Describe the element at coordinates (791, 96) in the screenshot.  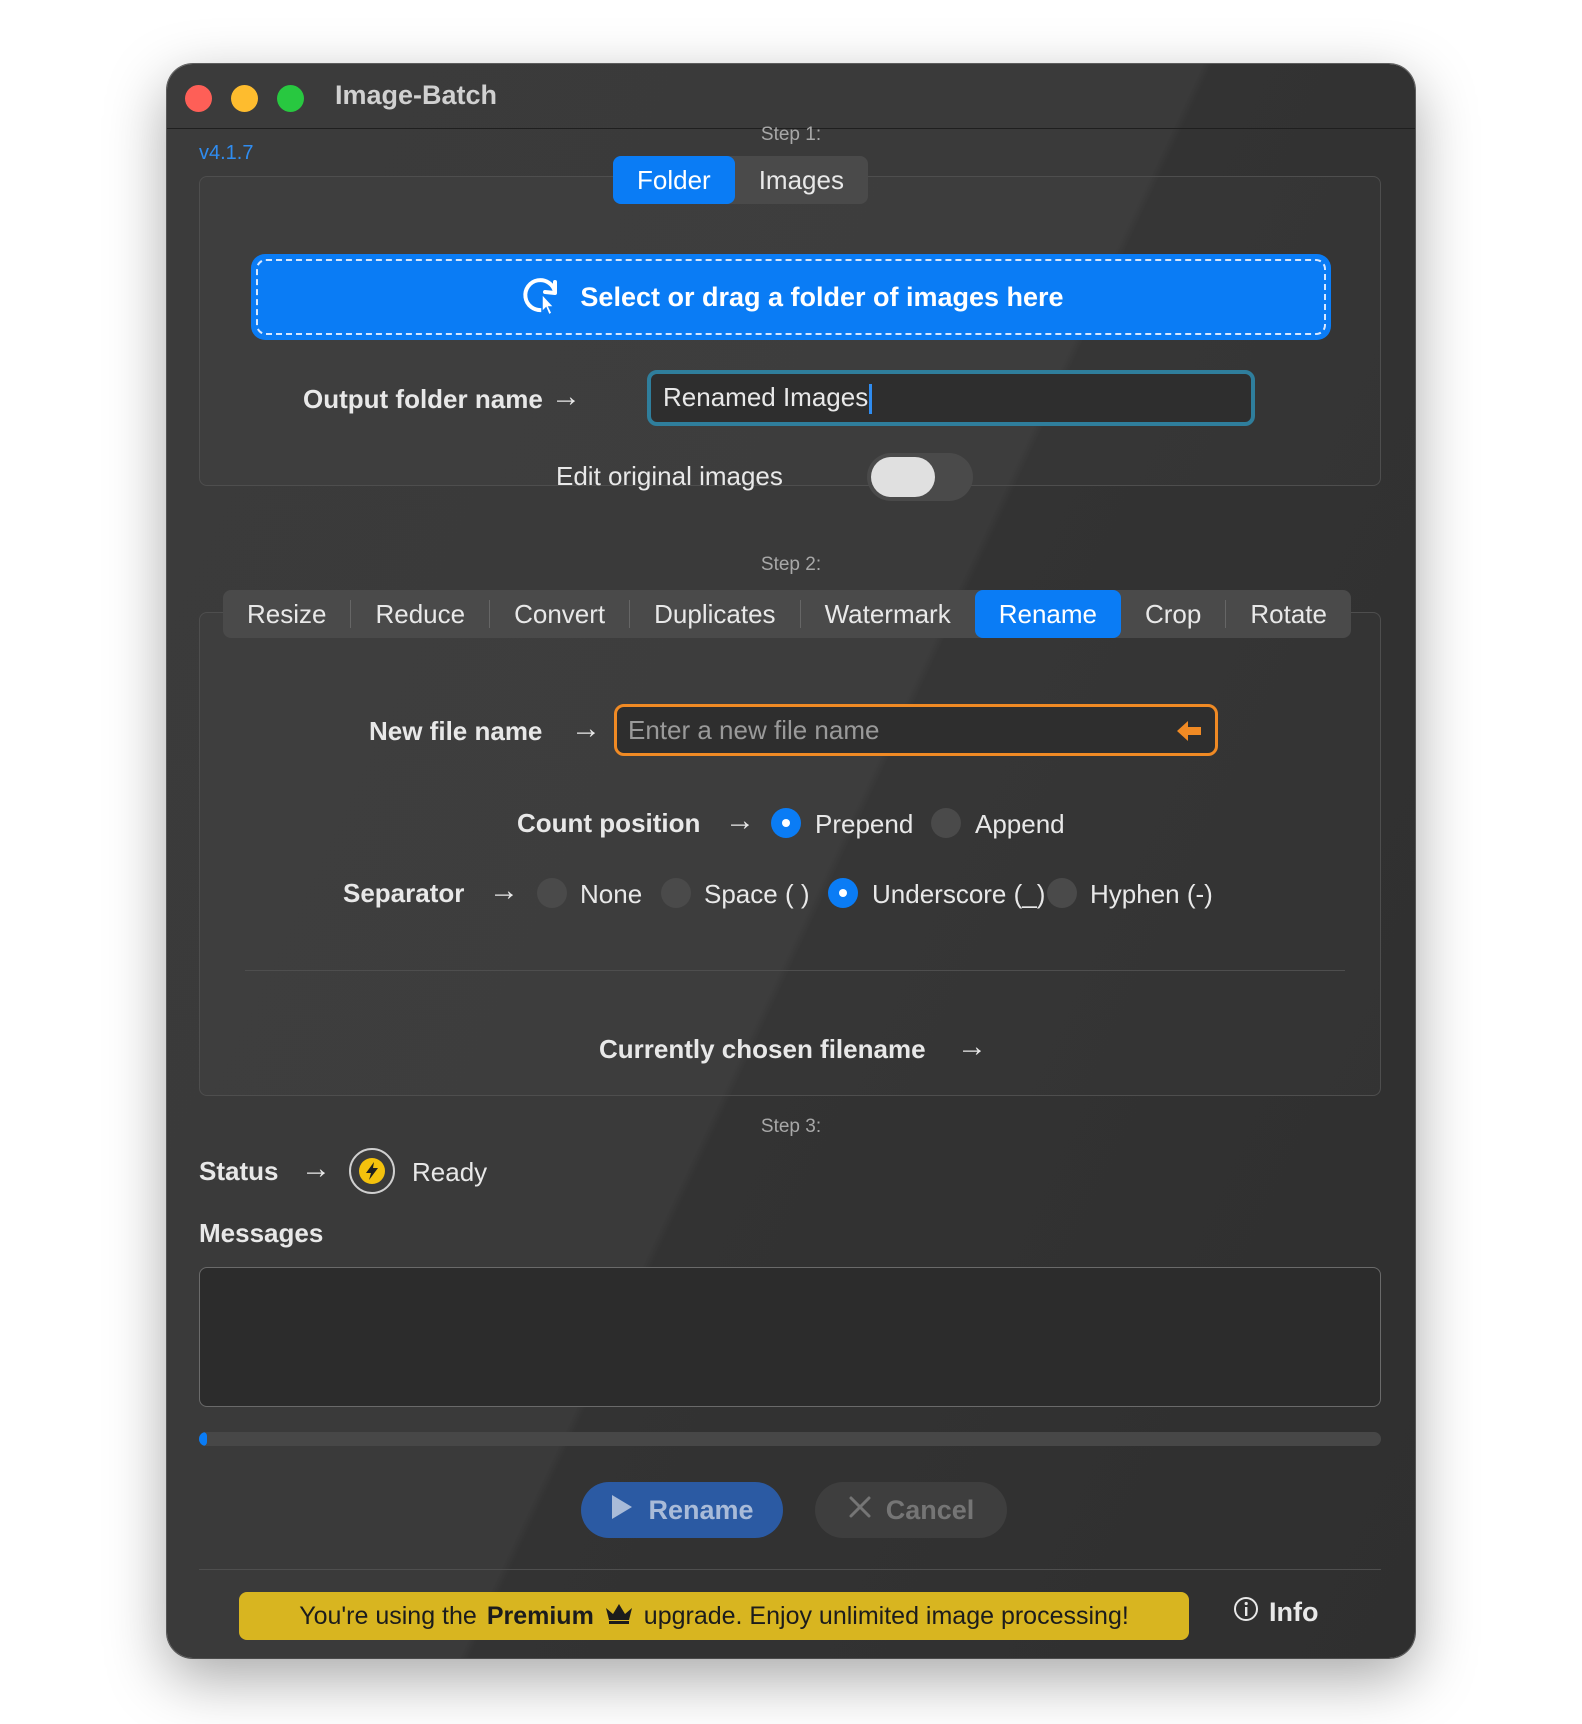
I see `title-bar: Image-Batch` at that location.